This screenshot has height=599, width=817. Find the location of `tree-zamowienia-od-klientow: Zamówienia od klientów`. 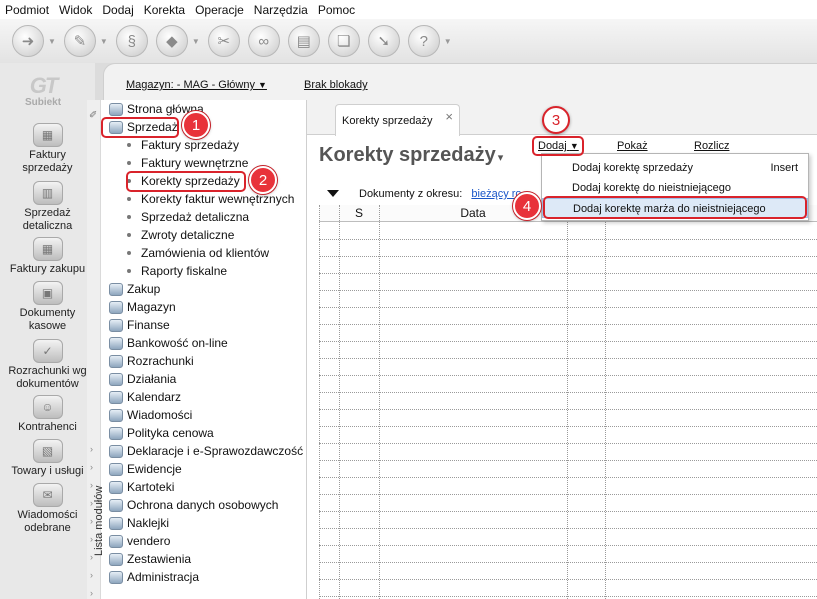

tree-zamowienia-od-klientow: Zamówienia od klientów is located at coordinates (198, 253).